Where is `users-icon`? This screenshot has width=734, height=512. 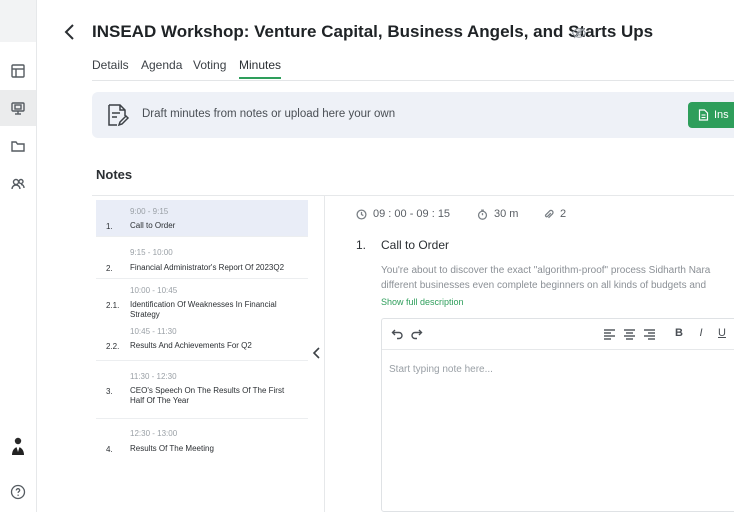
users-icon is located at coordinates (18, 184).